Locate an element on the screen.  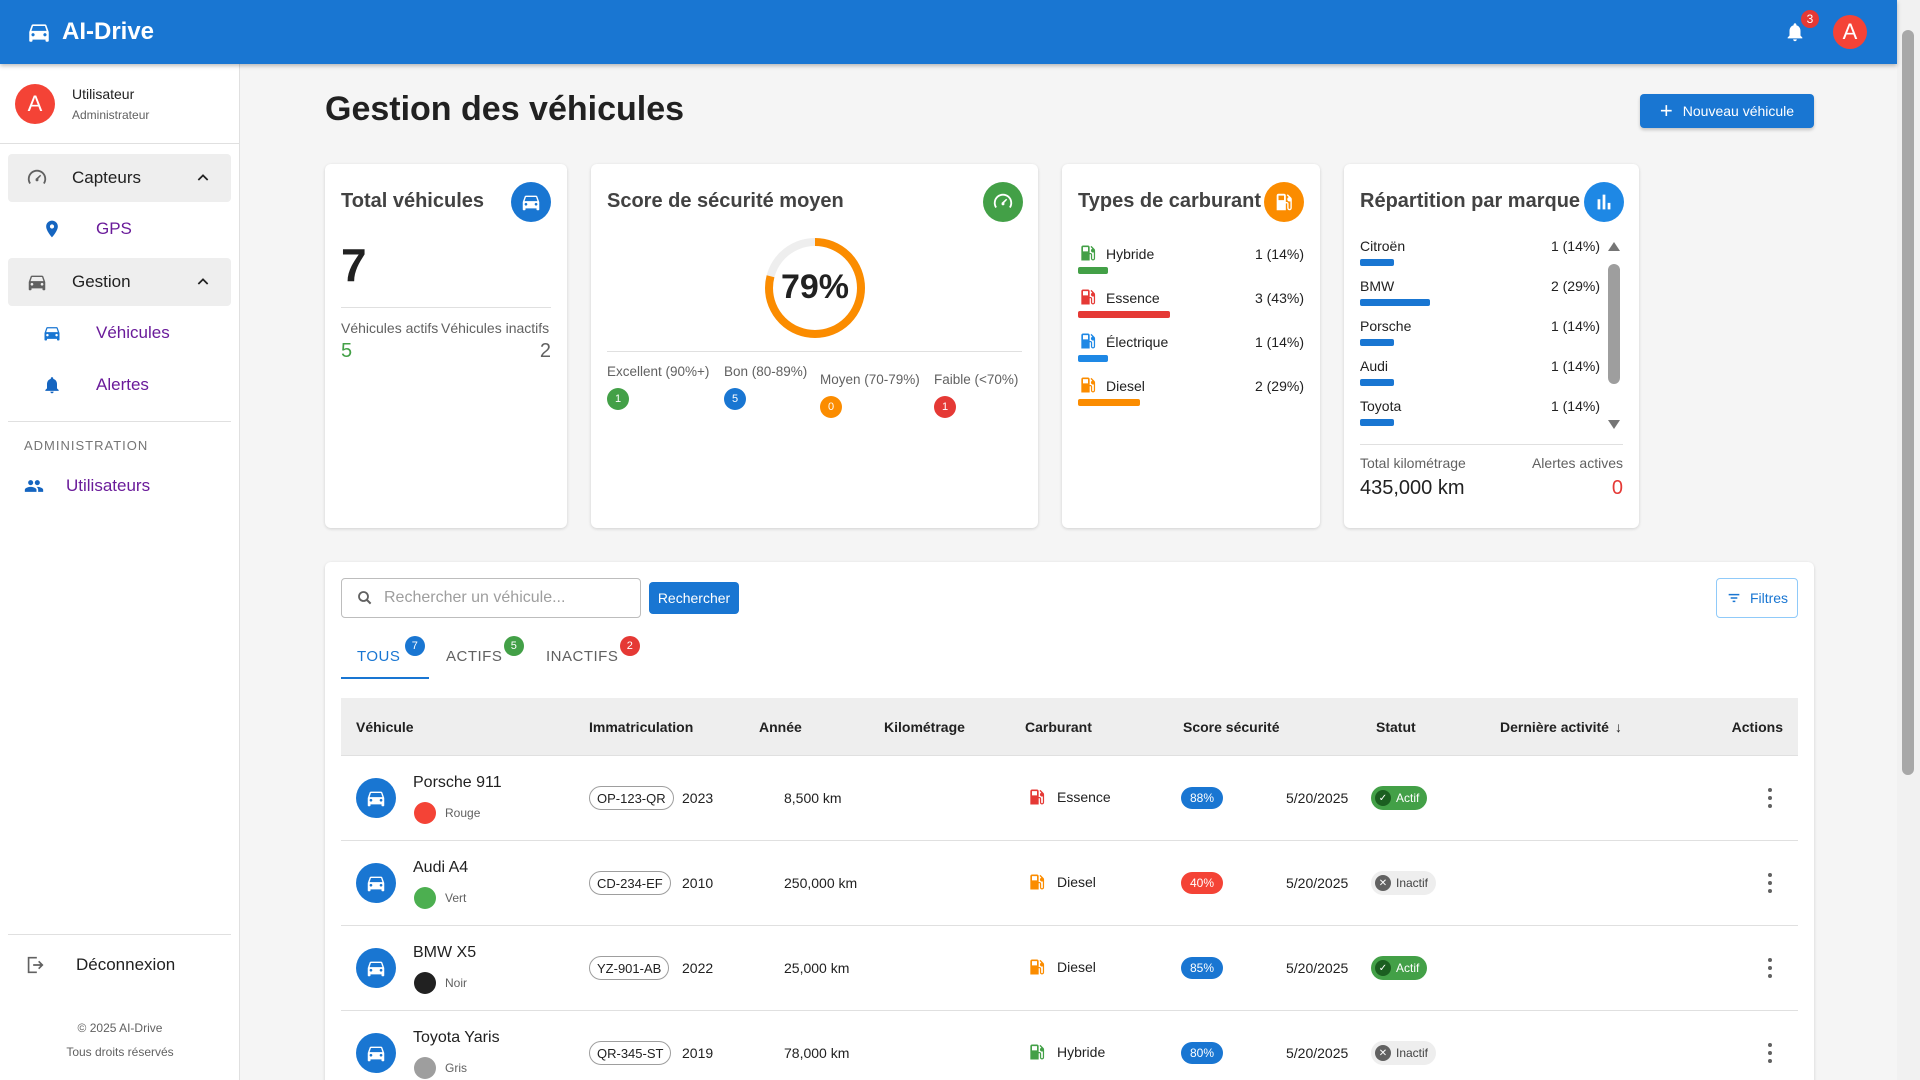
column-header-sorted: Dernière activité ↓ is located at coordinates (1561, 727).